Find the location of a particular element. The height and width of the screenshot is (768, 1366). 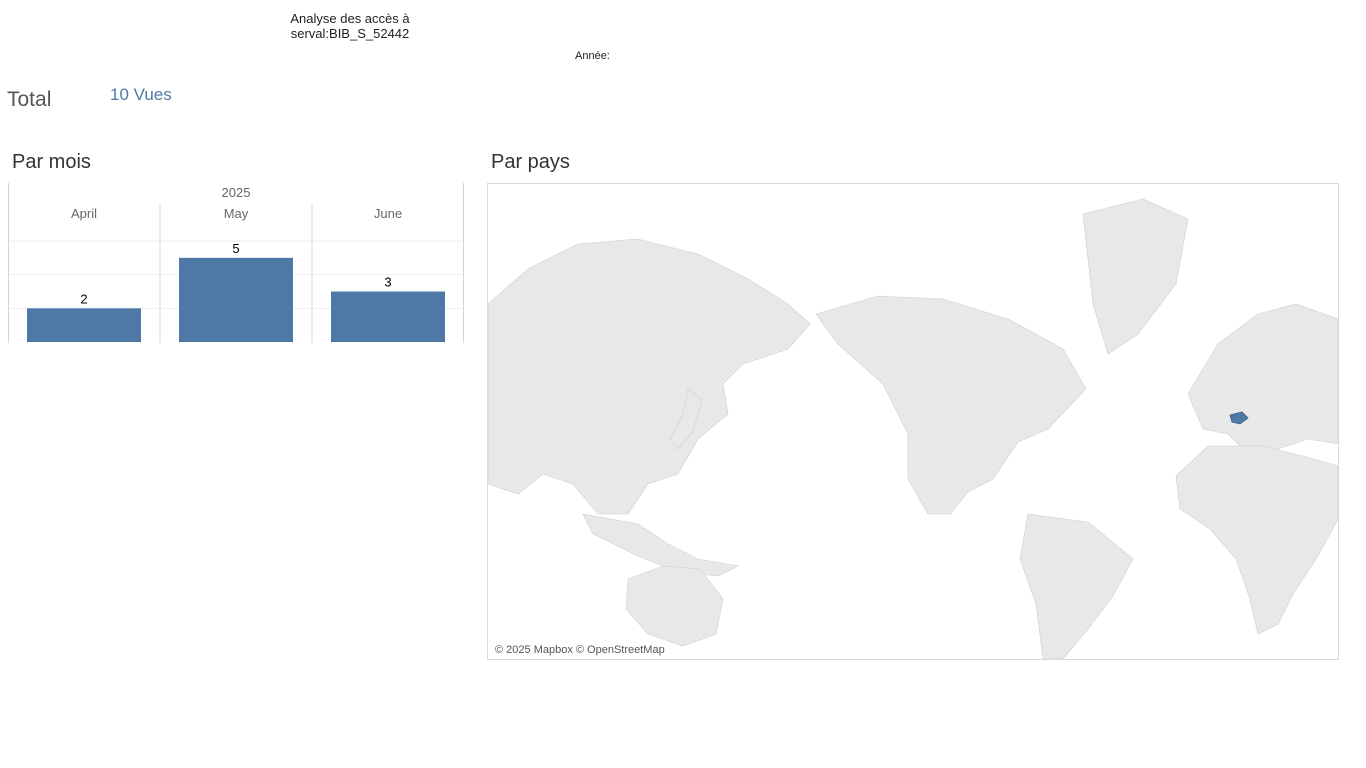

bar-june is located at coordinates (388, 317).